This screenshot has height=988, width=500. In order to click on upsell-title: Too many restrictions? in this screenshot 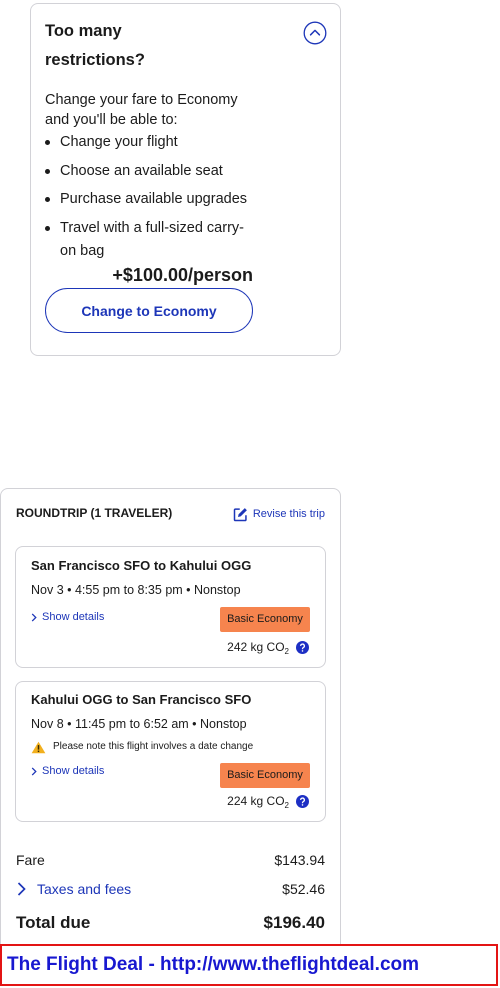, I will do `click(95, 45)`.